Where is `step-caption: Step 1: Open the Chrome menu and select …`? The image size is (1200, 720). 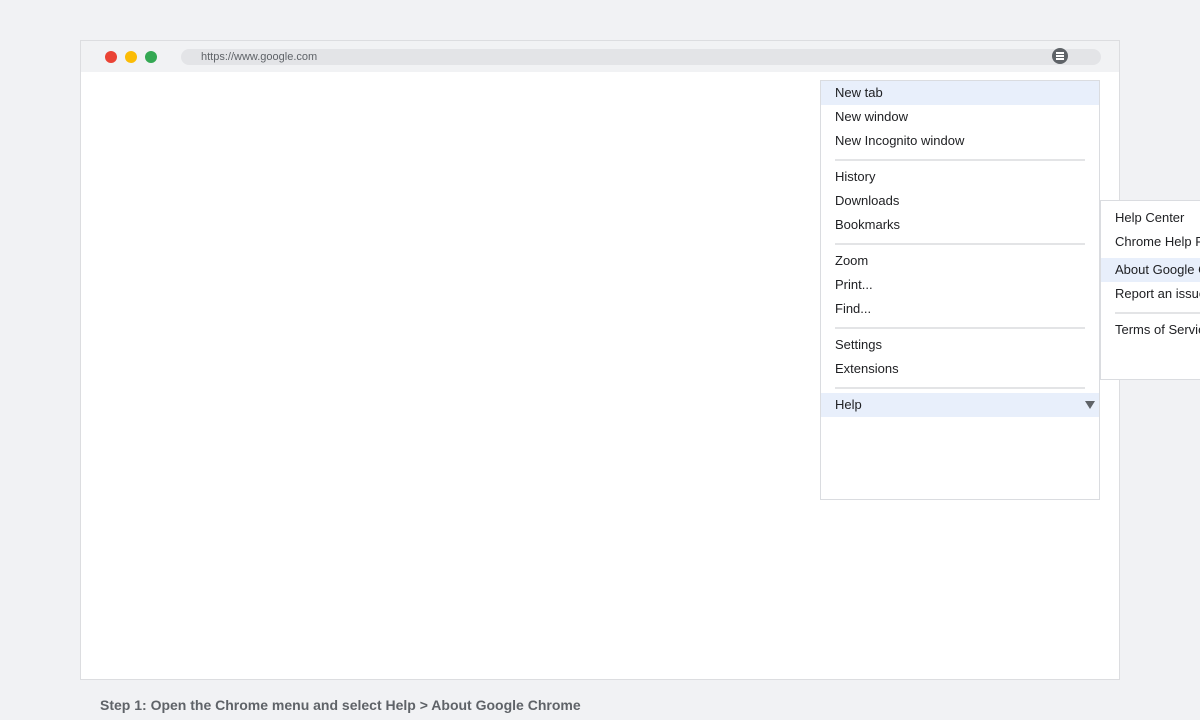
step-caption: Step 1: Open the Chrome menu and select … is located at coordinates (340, 705).